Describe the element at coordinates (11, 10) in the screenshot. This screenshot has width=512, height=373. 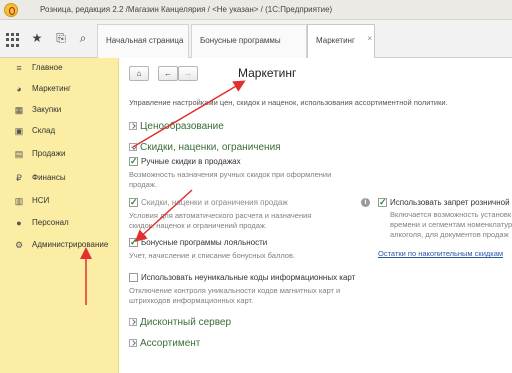
I see `app-logo-icon` at that location.